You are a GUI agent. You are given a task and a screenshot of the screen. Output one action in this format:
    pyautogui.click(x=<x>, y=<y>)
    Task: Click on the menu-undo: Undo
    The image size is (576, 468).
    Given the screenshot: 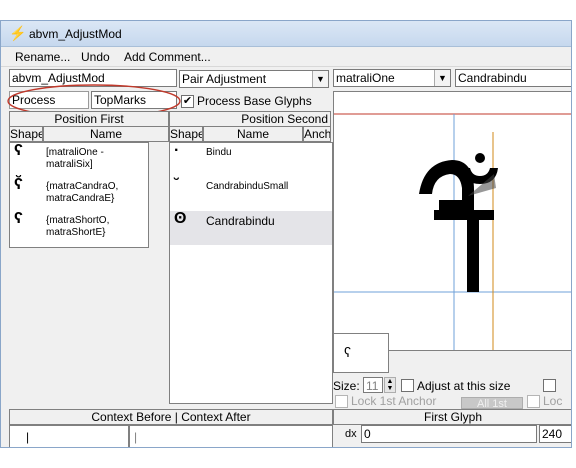 What is the action you would take?
    pyautogui.click(x=95, y=57)
    